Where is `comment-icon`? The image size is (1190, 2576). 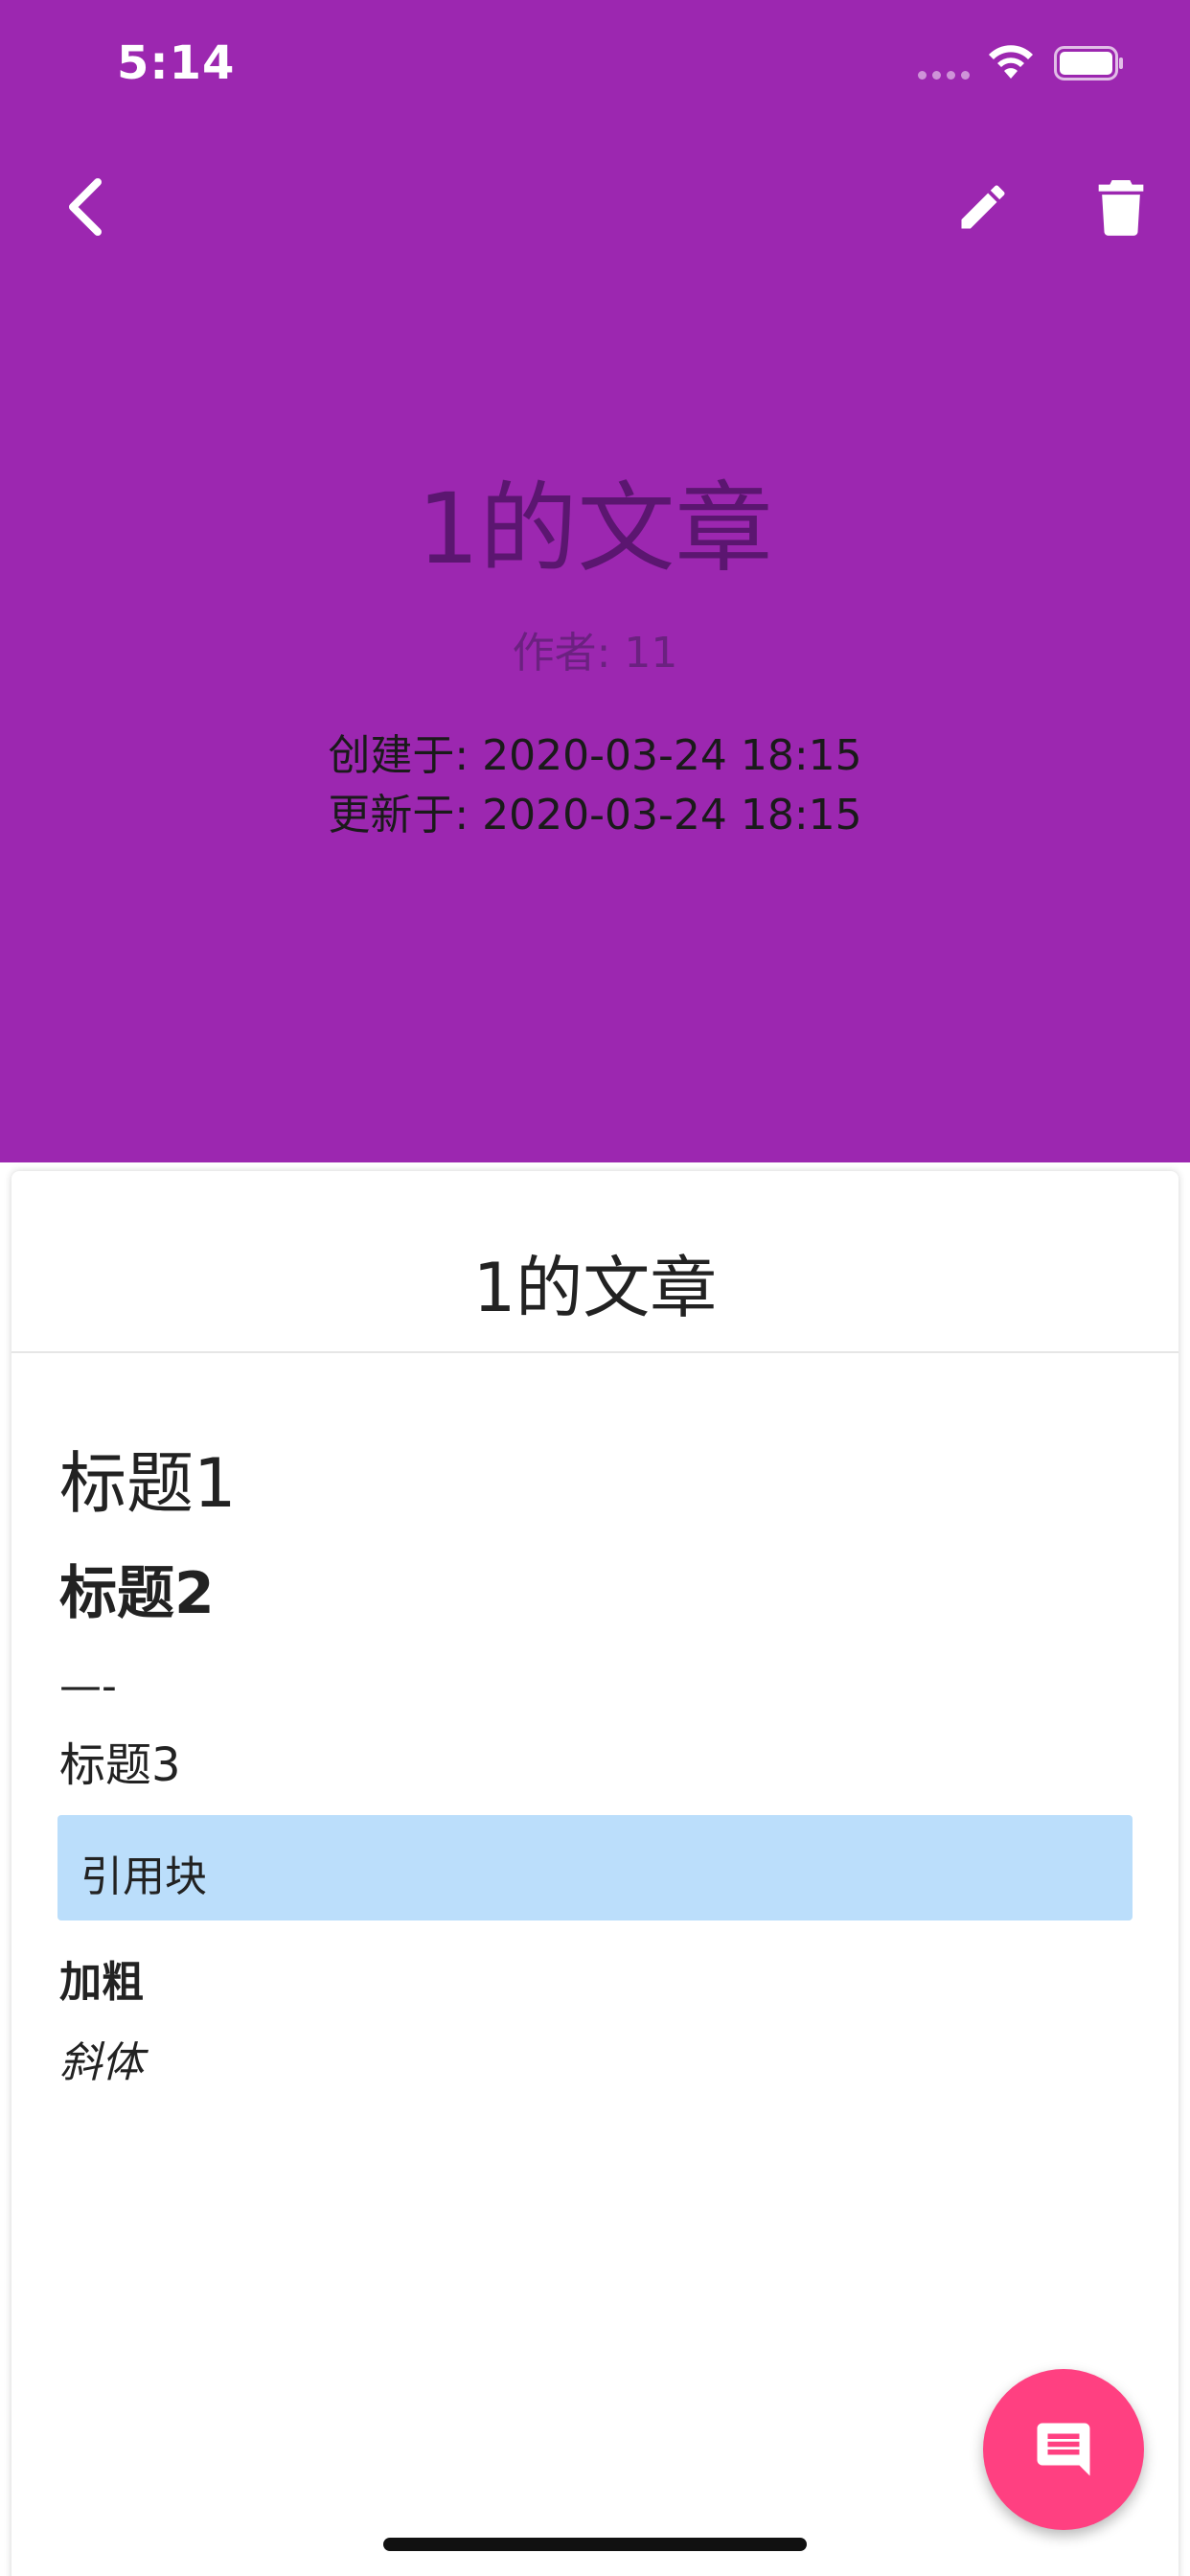 comment-icon is located at coordinates (1064, 2449).